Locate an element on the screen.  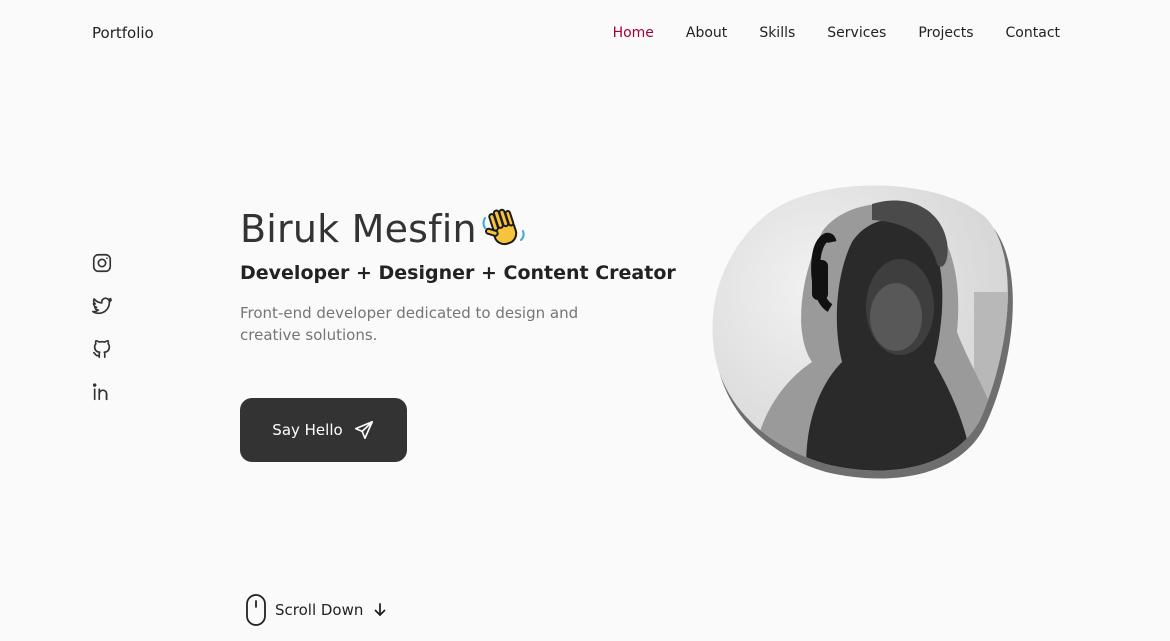
instagram-link is located at coordinates (102, 263).